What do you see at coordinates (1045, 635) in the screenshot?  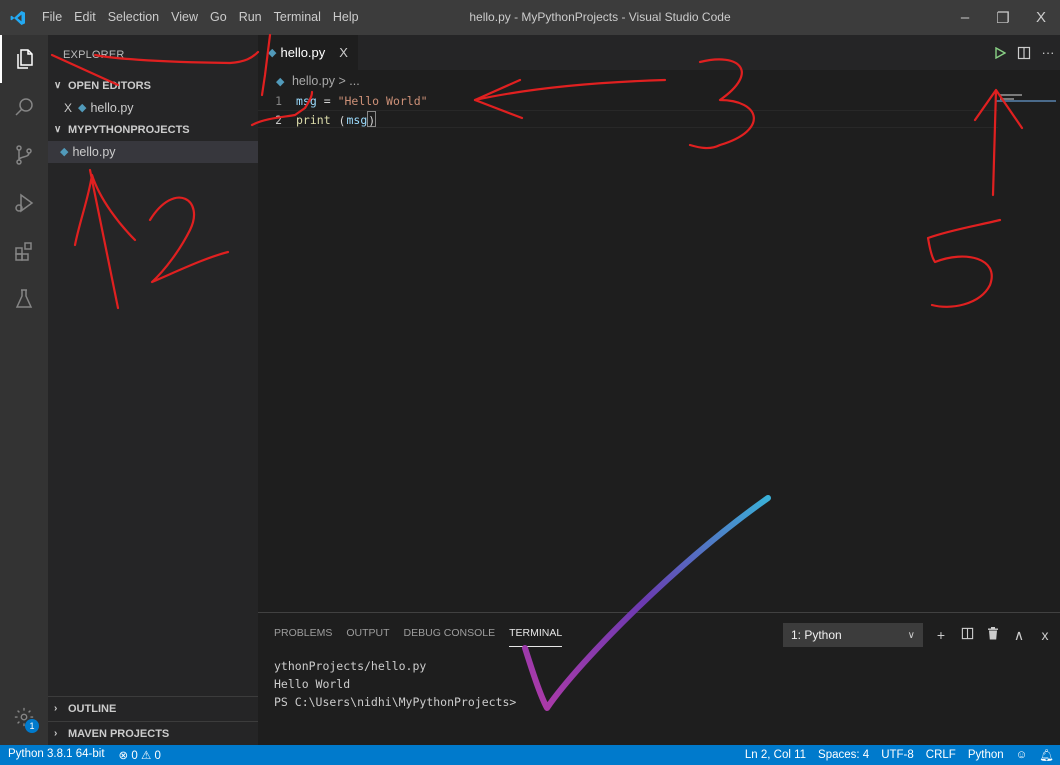 I see `close-panel-icon: x` at bounding box center [1045, 635].